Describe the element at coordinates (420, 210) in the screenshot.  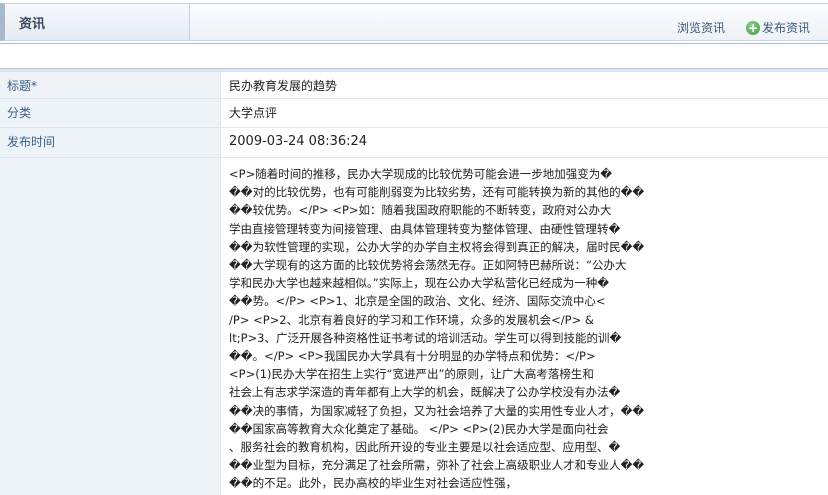
I see `content-line: ��较优势。</P> <P>如：随着我国政府职能的不断转变，政府对公办大` at that location.